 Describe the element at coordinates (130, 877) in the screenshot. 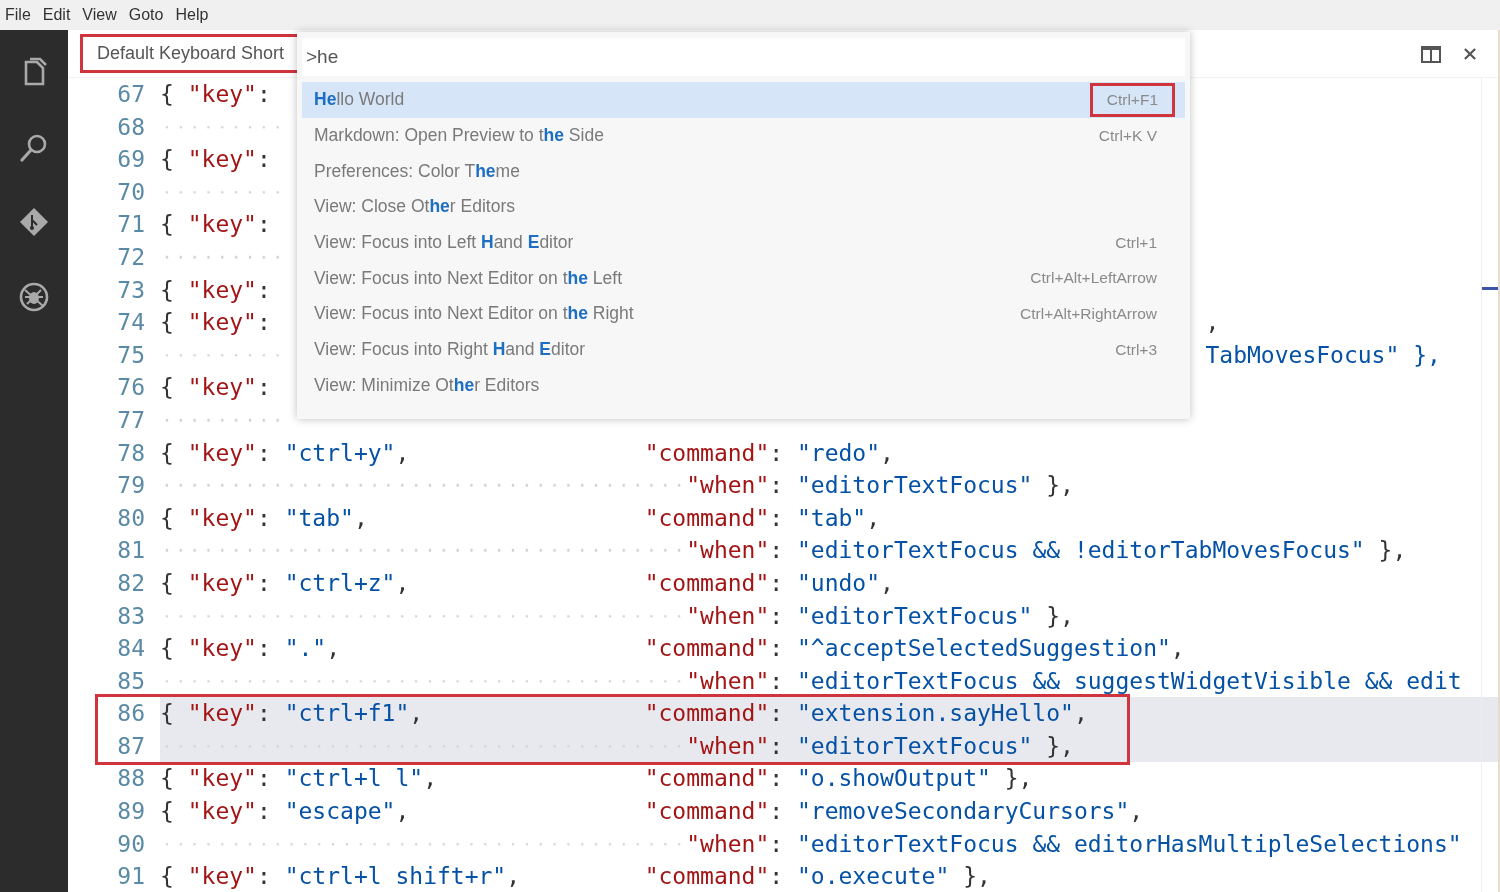

I see `line-number: 91` at that location.